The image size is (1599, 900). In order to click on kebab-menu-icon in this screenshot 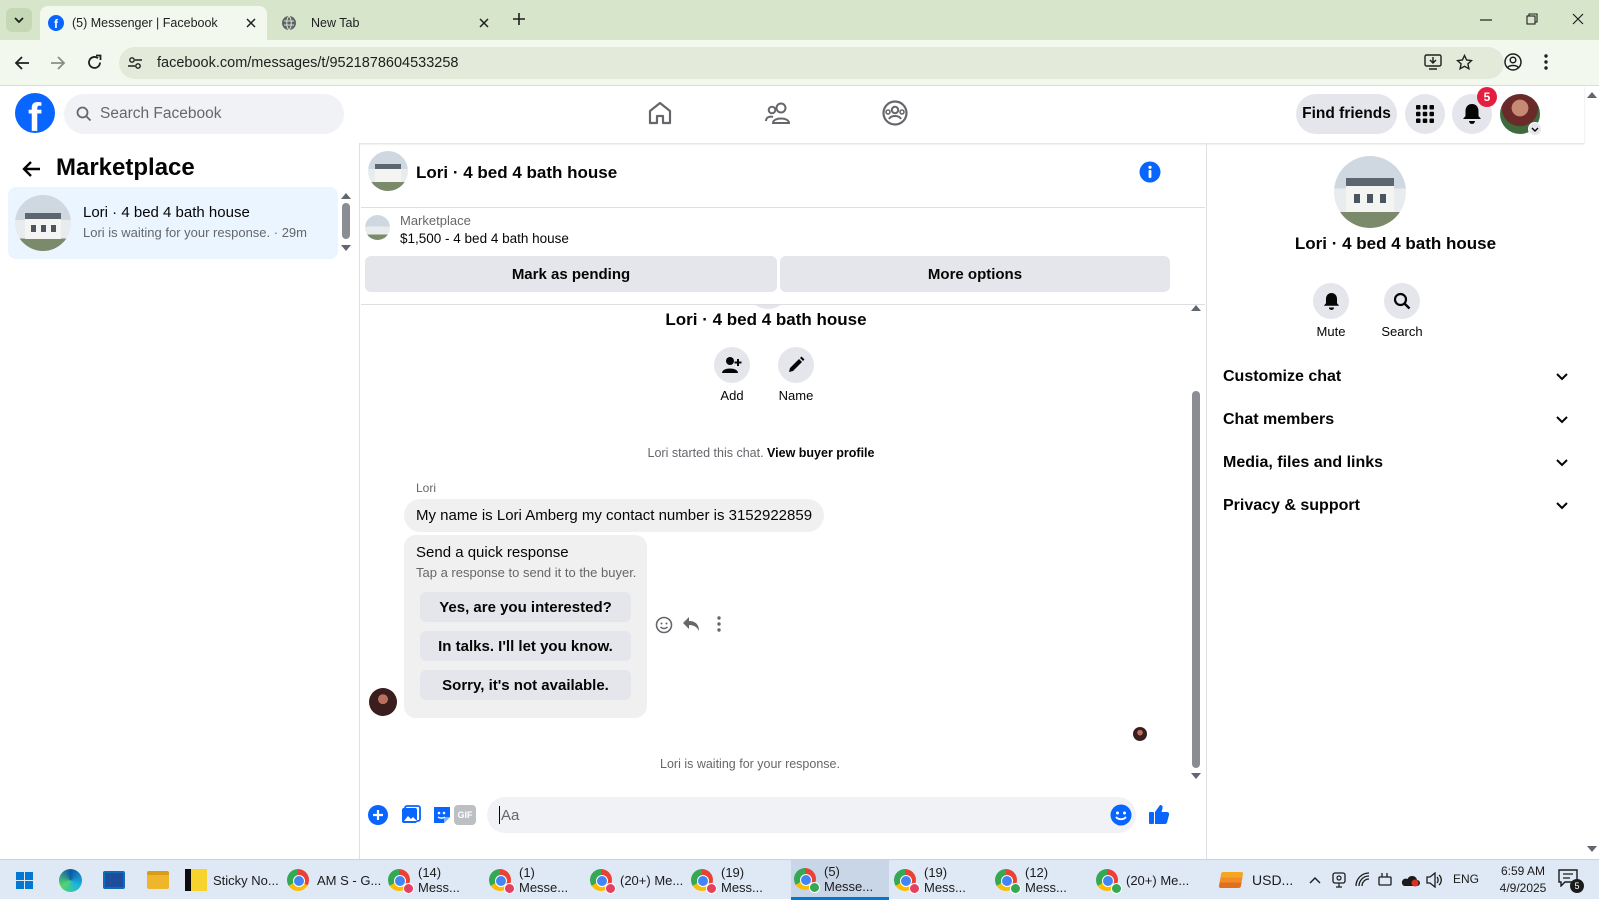, I will do `click(1546, 62)`.